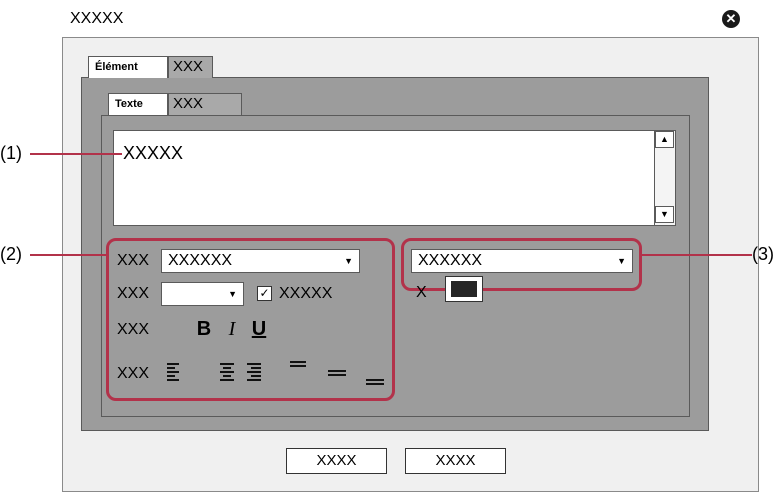  I want to click on callout-2-label: (2), so click(11, 254).